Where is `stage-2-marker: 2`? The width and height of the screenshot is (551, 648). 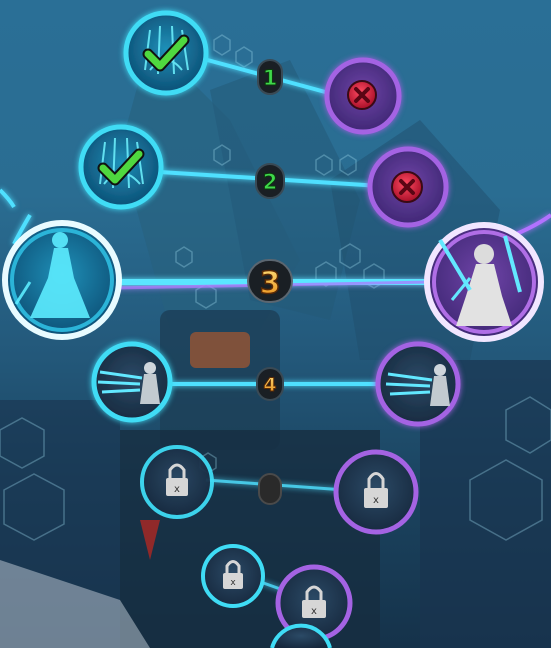
stage-2-marker: 2 is located at coordinates (270, 181).